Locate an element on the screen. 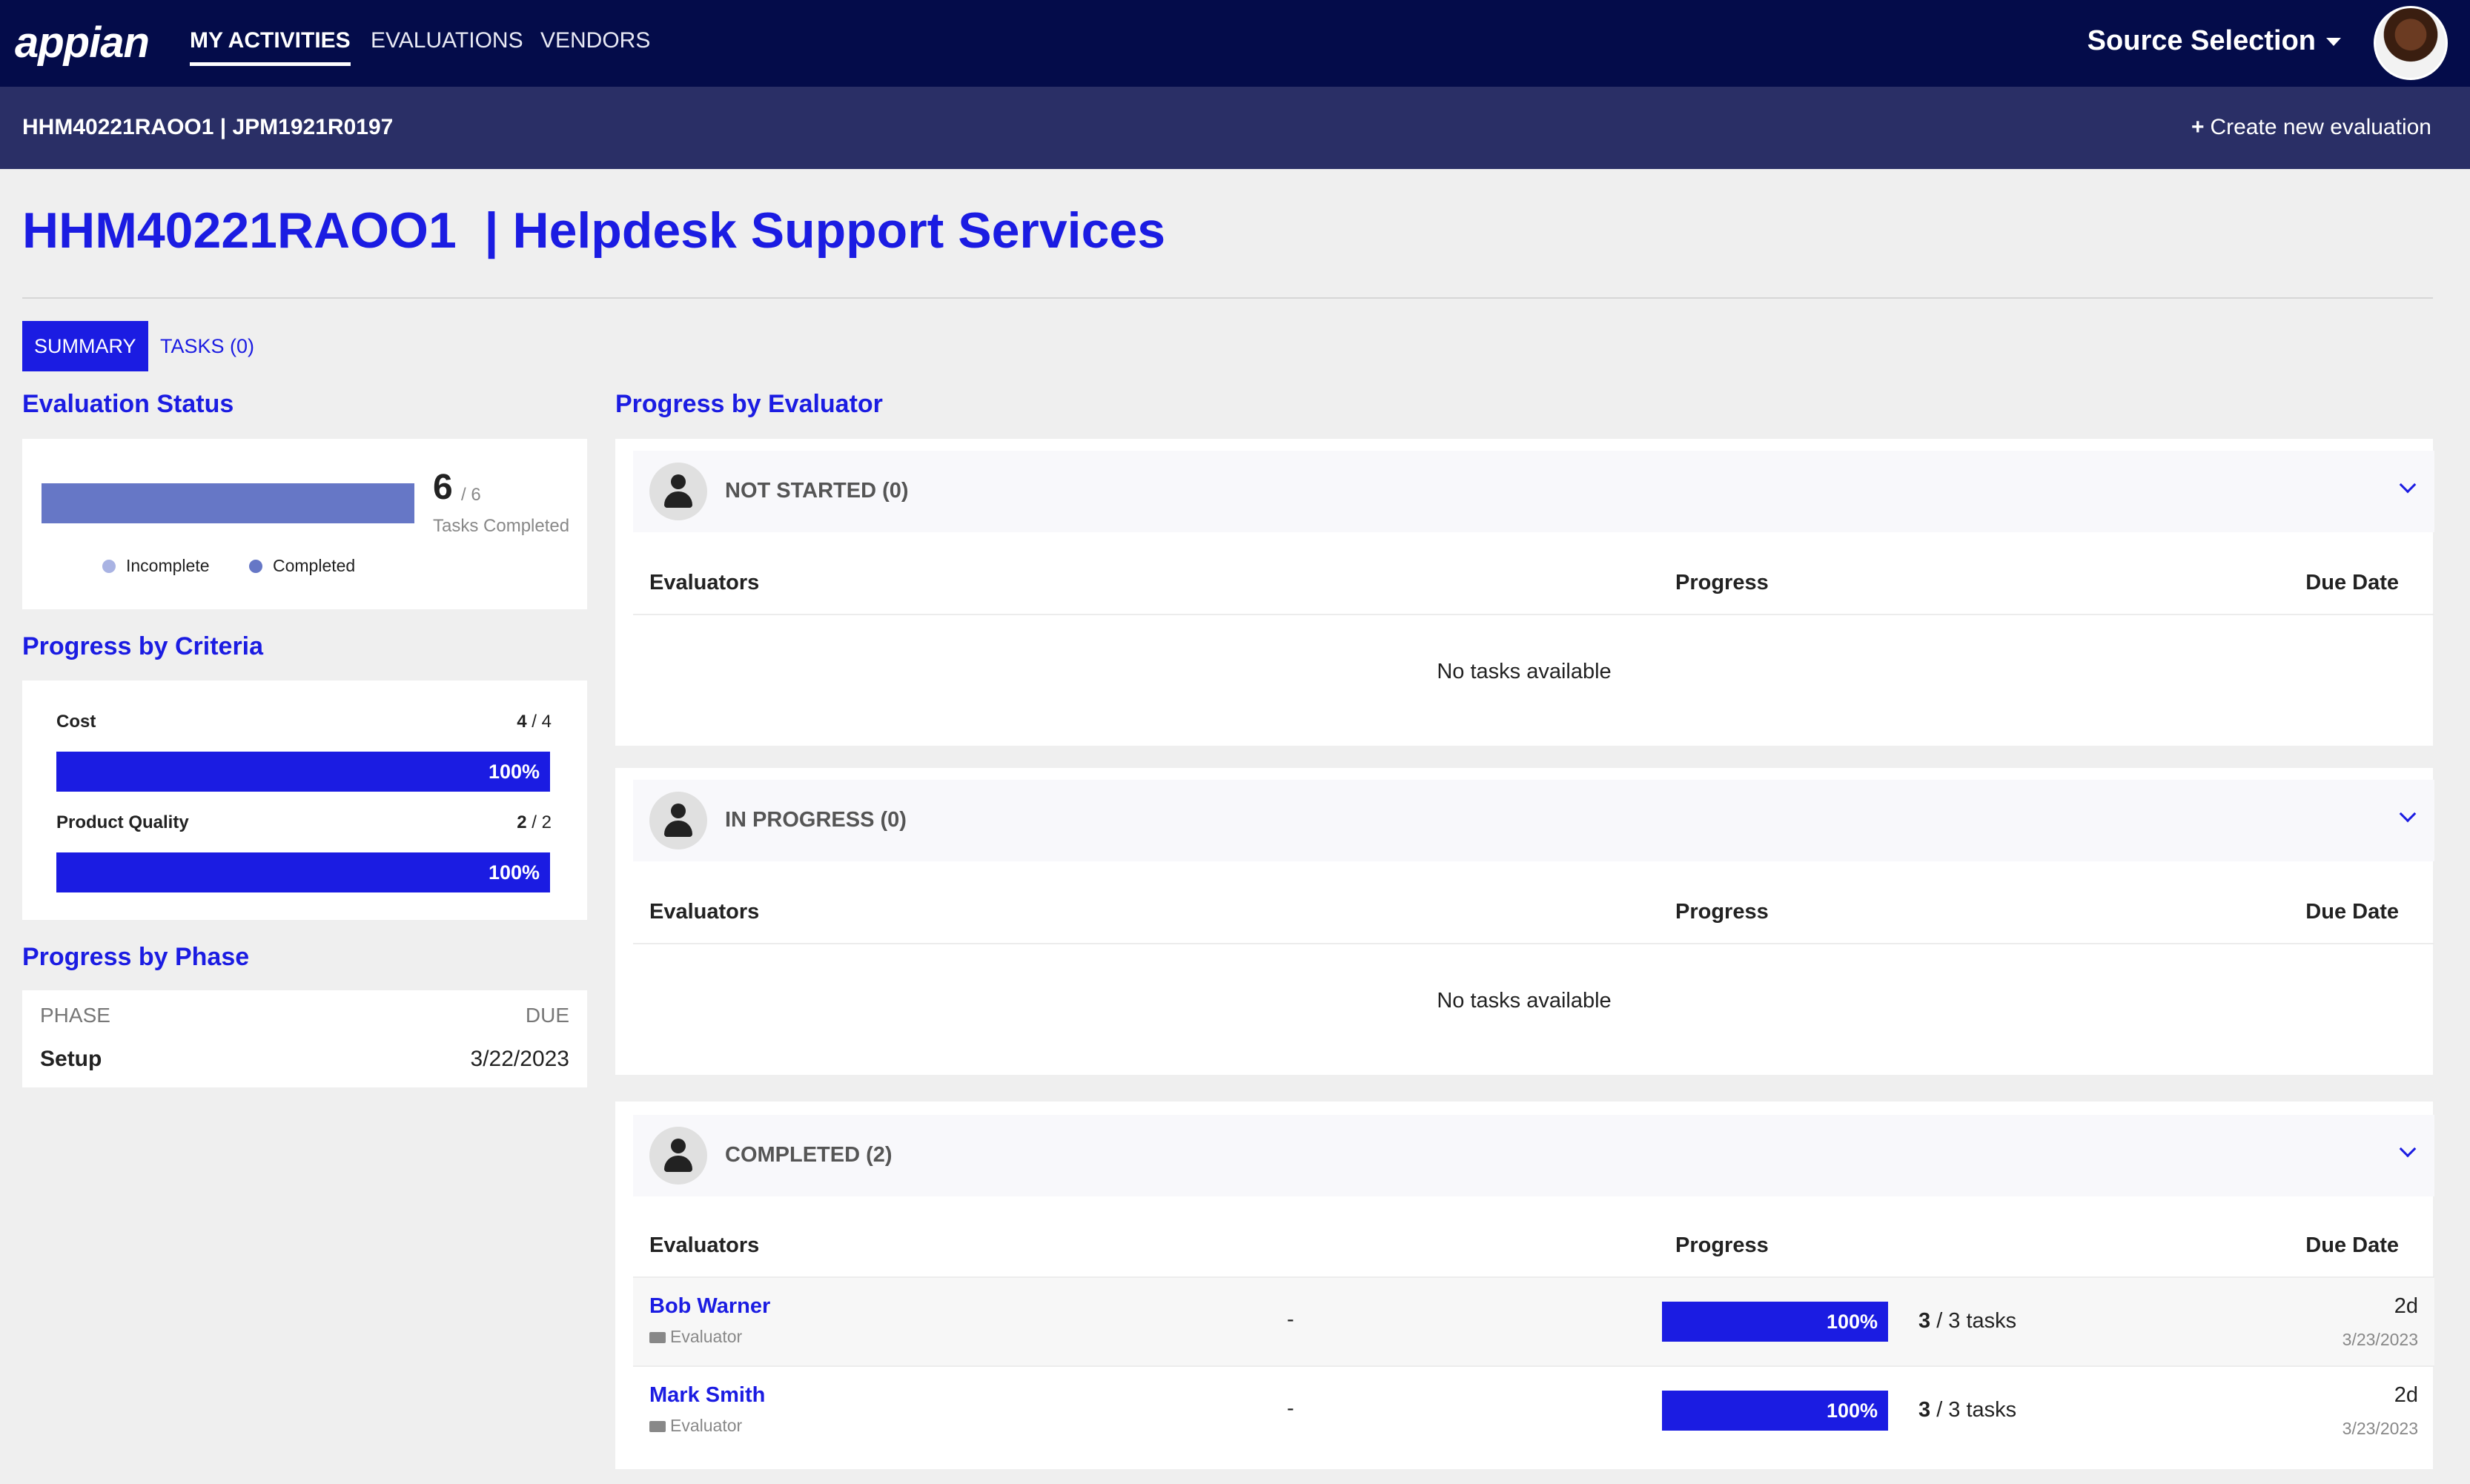 The image size is (2470, 1484). phase-due-date: 3/22/2023 is located at coordinates (519, 1059).